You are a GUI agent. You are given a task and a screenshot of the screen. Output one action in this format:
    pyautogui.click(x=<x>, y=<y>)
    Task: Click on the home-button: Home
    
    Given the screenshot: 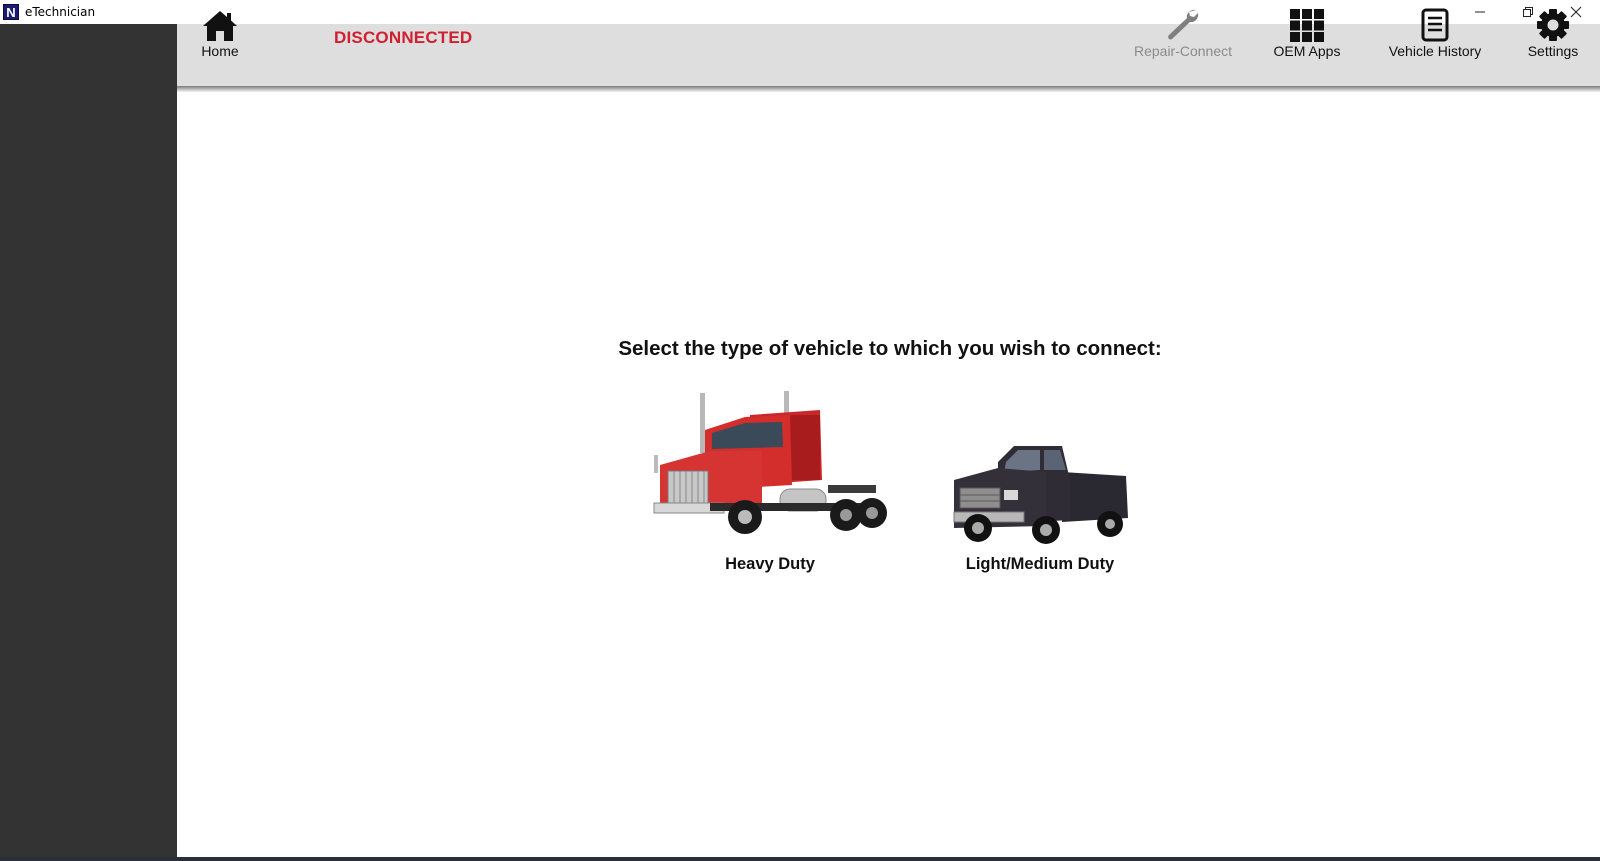 What is the action you would take?
    pyautogui.click(x=220, y=32)
    